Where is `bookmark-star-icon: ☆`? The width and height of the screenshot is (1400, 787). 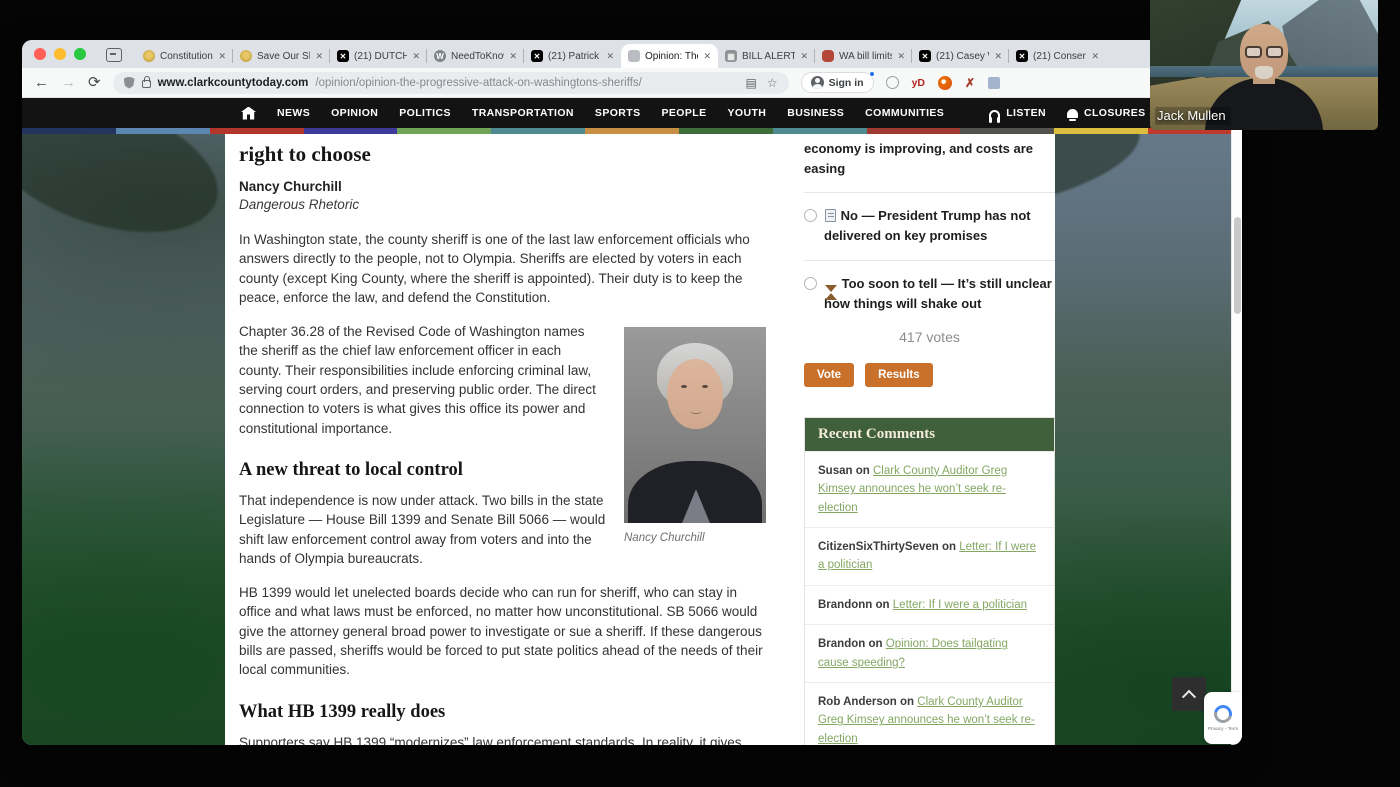 bookmark-star-icon: ☆ is located at coordinates (772, 83).